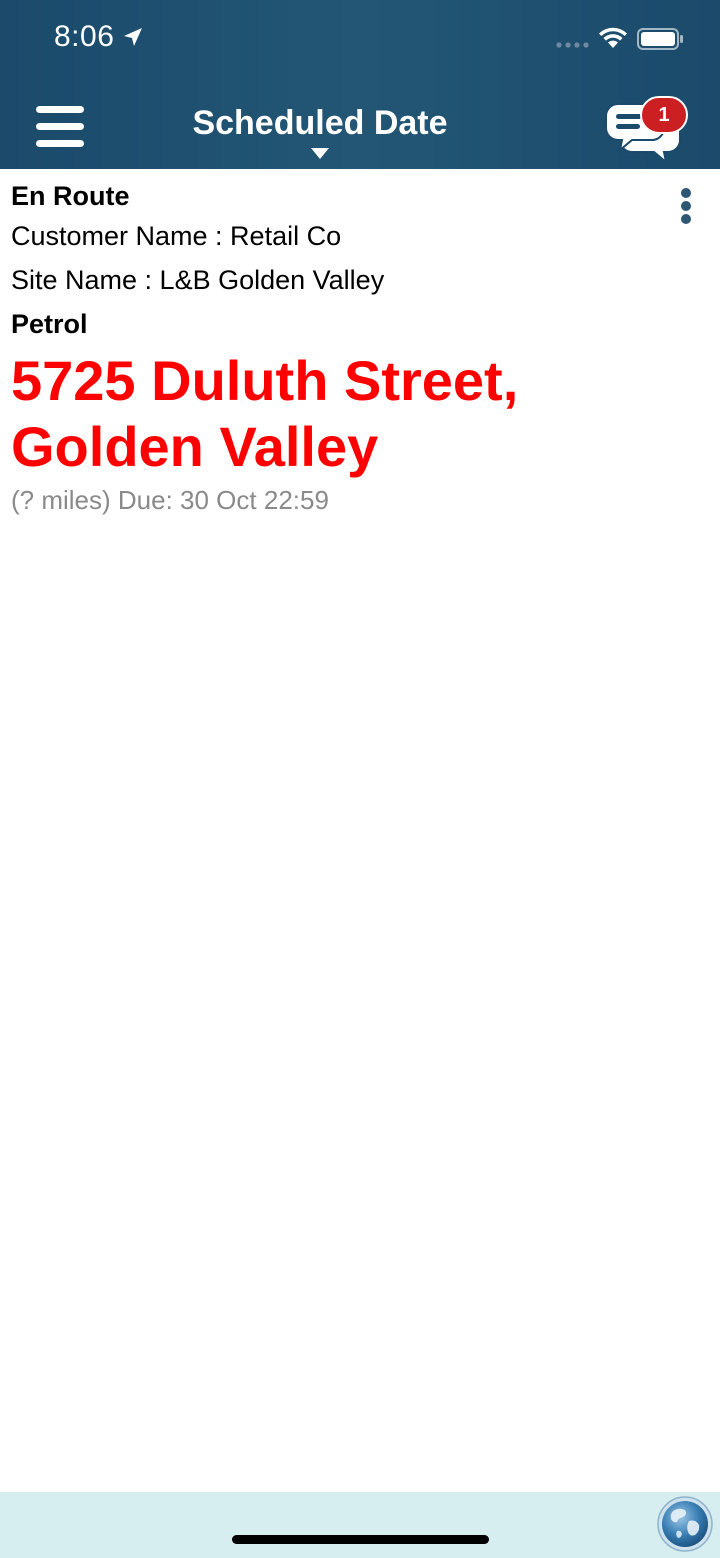 This screenshot has width=720, height=1558. Describe the element at coordinates (320, 154) in the screenshot. I see `caret-down-icon` at that location.